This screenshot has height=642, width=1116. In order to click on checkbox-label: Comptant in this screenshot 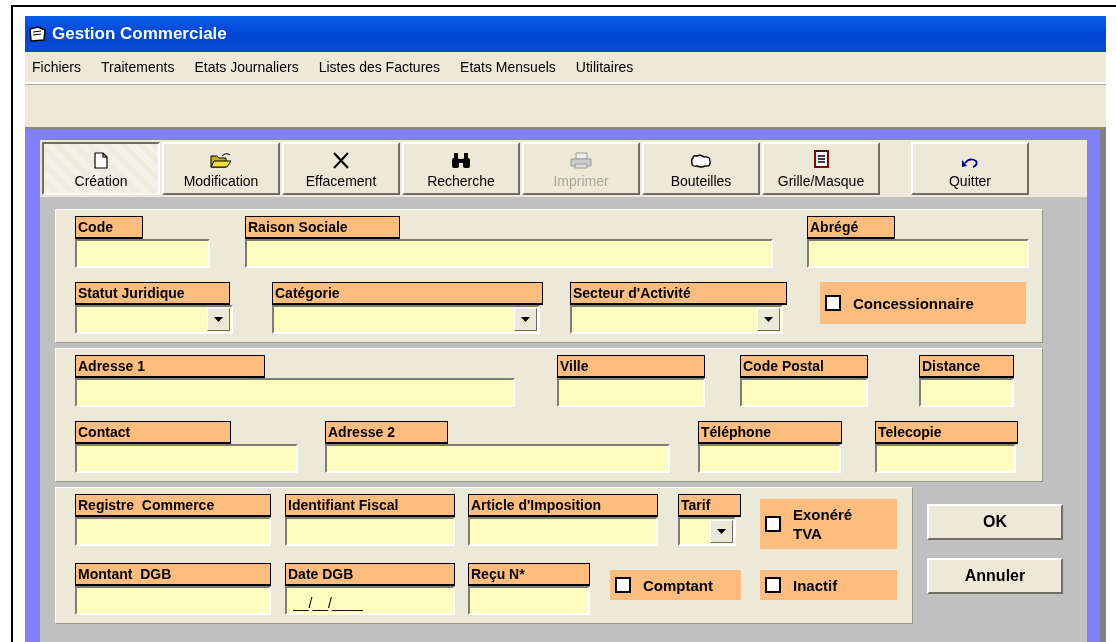, I will do `click(678, 585)`.